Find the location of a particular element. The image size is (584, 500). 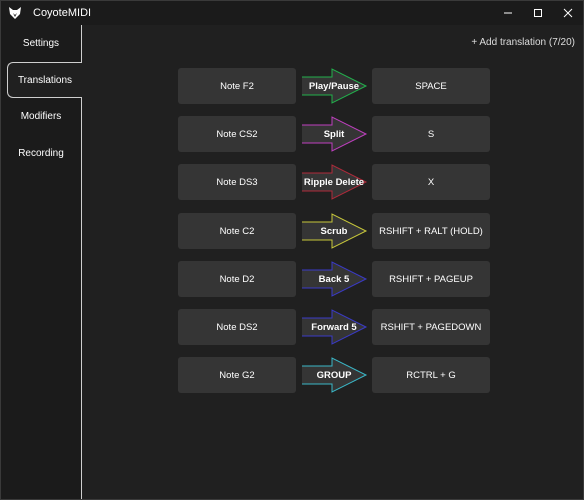

key-output-button: RSHIFT + PAGEDOWN is located at coordinates (431, 327).